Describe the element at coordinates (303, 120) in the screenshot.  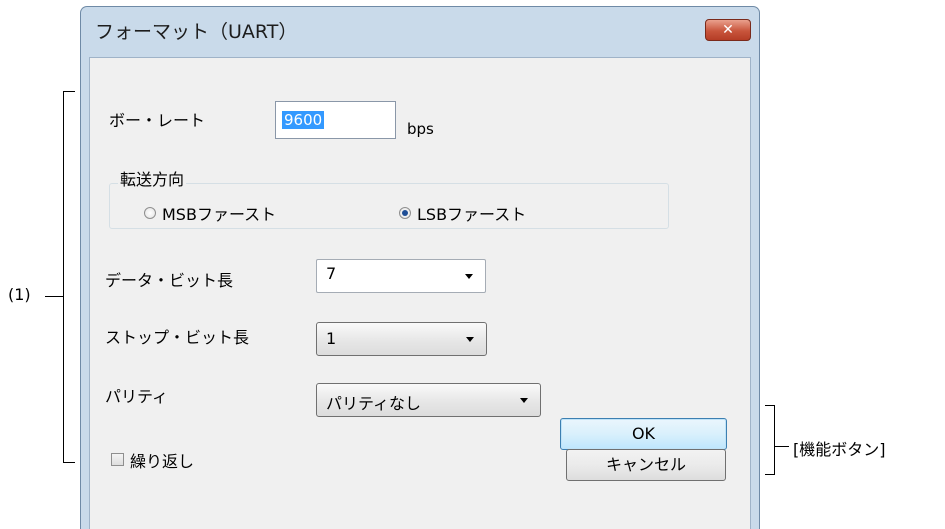
I see `baud-rate-value: 9600` at that location.